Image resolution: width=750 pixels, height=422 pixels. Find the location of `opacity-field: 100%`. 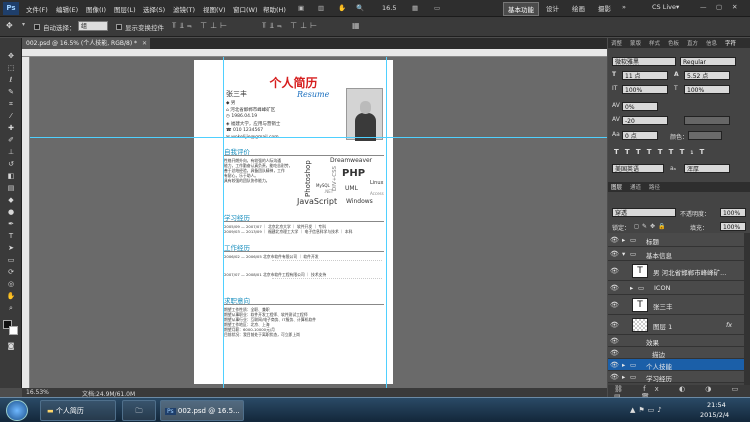

opacity-field: 100% is located at coordinates (733, 212).